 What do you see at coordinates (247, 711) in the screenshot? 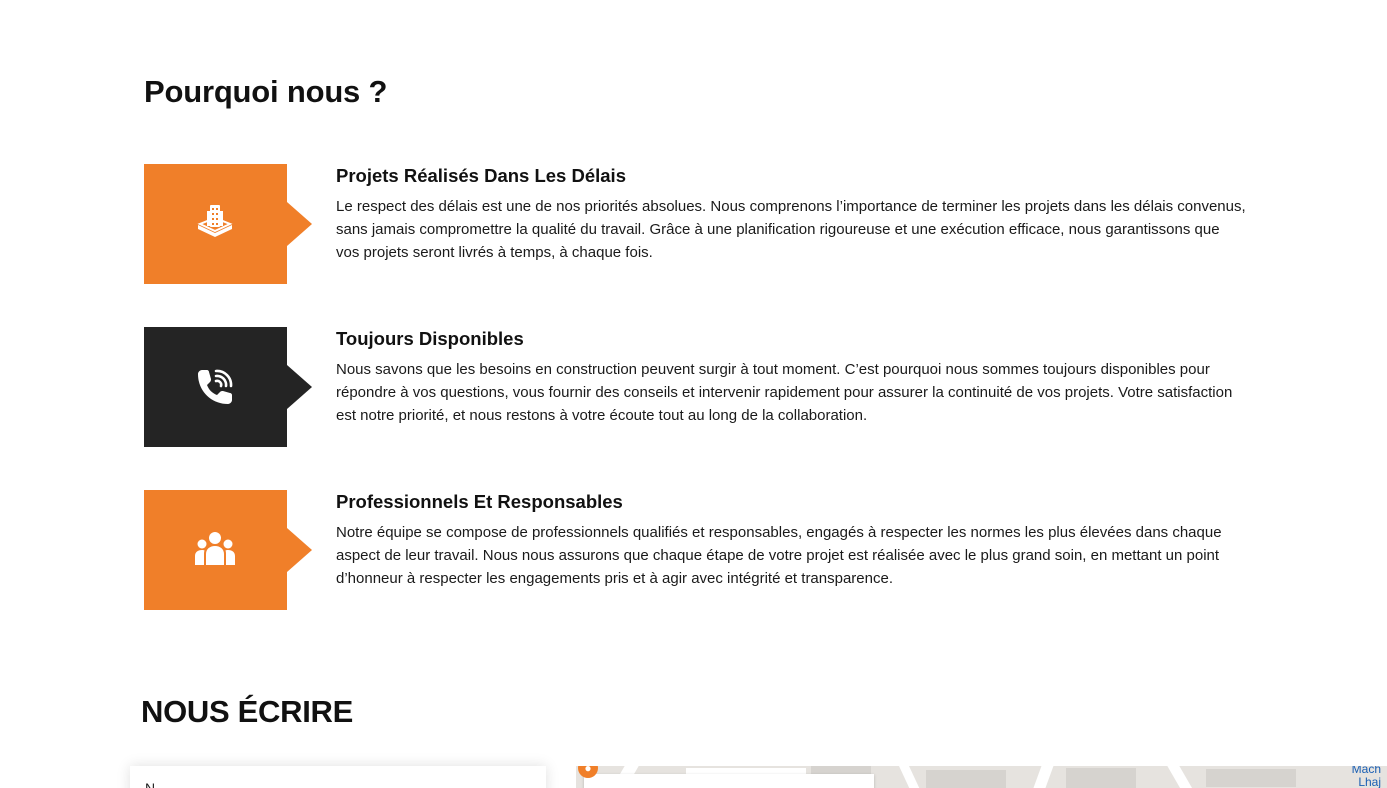
I see `section-title-contact: NOUS ÉCRIRE` at bounding box center [247, 711].